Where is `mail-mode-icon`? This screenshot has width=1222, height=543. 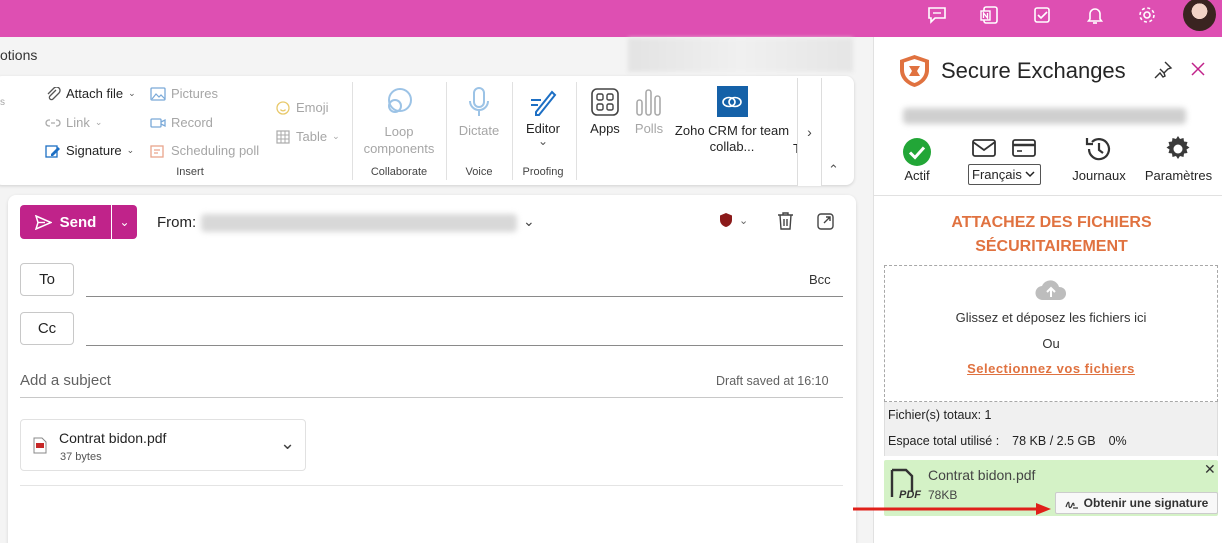 mail-mode-icon is located at coordinates (984, 150).